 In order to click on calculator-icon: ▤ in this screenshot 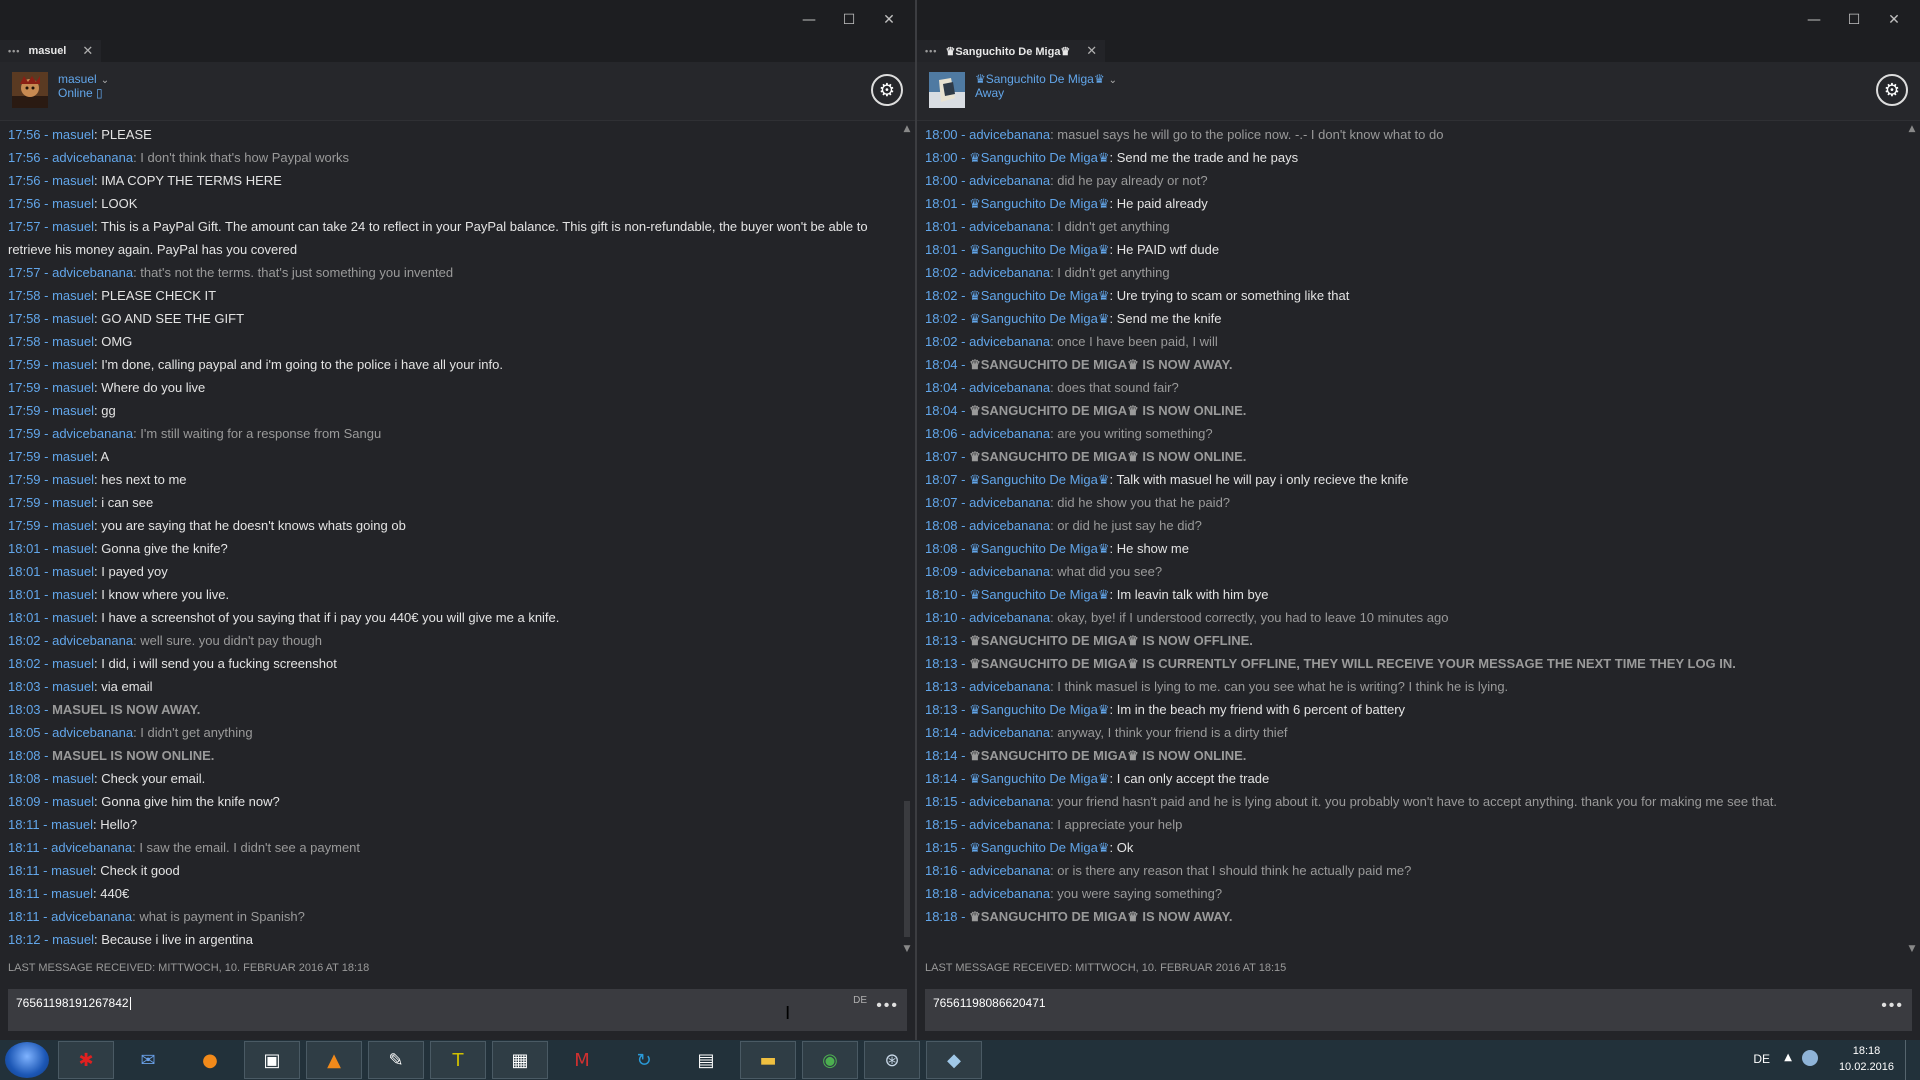, I will do `click(706, 1060)`.